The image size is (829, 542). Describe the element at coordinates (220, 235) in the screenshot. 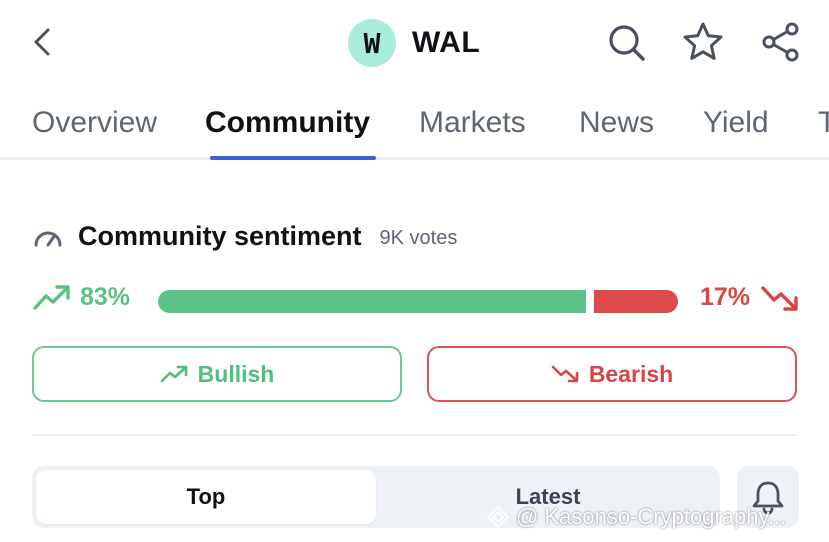

I see `sentiment-title: Community sentiment` at that location.